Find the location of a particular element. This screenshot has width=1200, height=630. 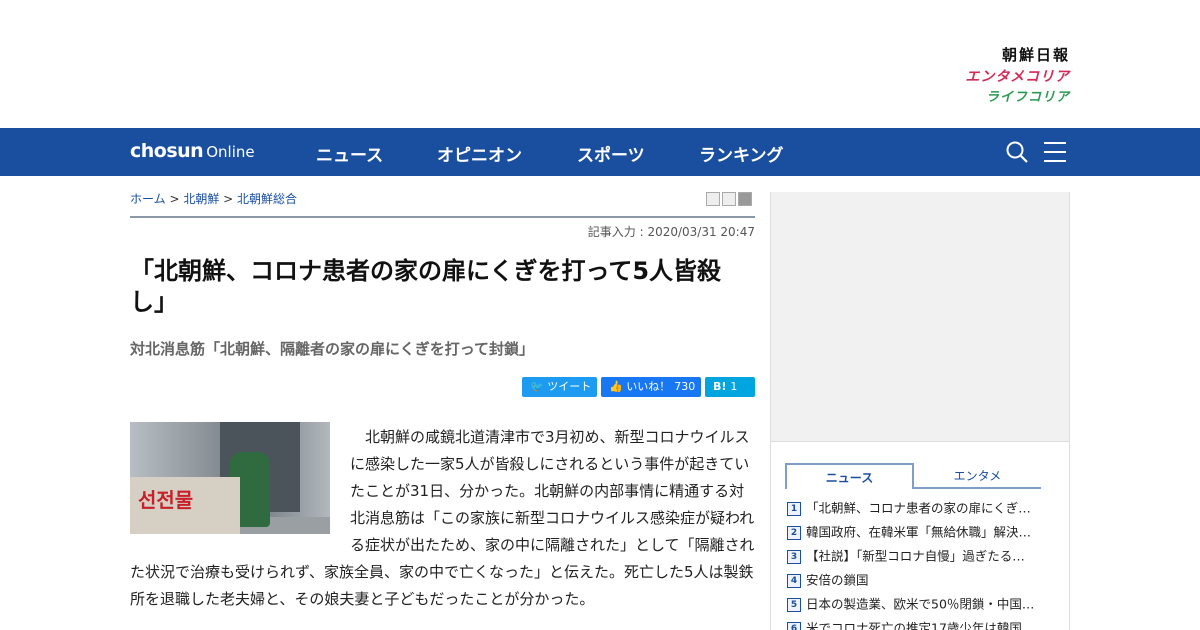

logo-sub-text: Online is located at coordinates (230, 152).